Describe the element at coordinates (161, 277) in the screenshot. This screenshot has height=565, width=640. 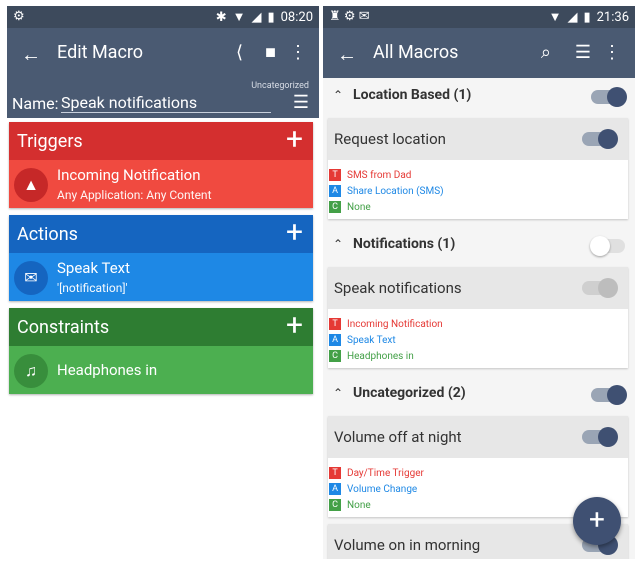
I see `action-item: ✉ Speak Text '[notification]'` at that location.